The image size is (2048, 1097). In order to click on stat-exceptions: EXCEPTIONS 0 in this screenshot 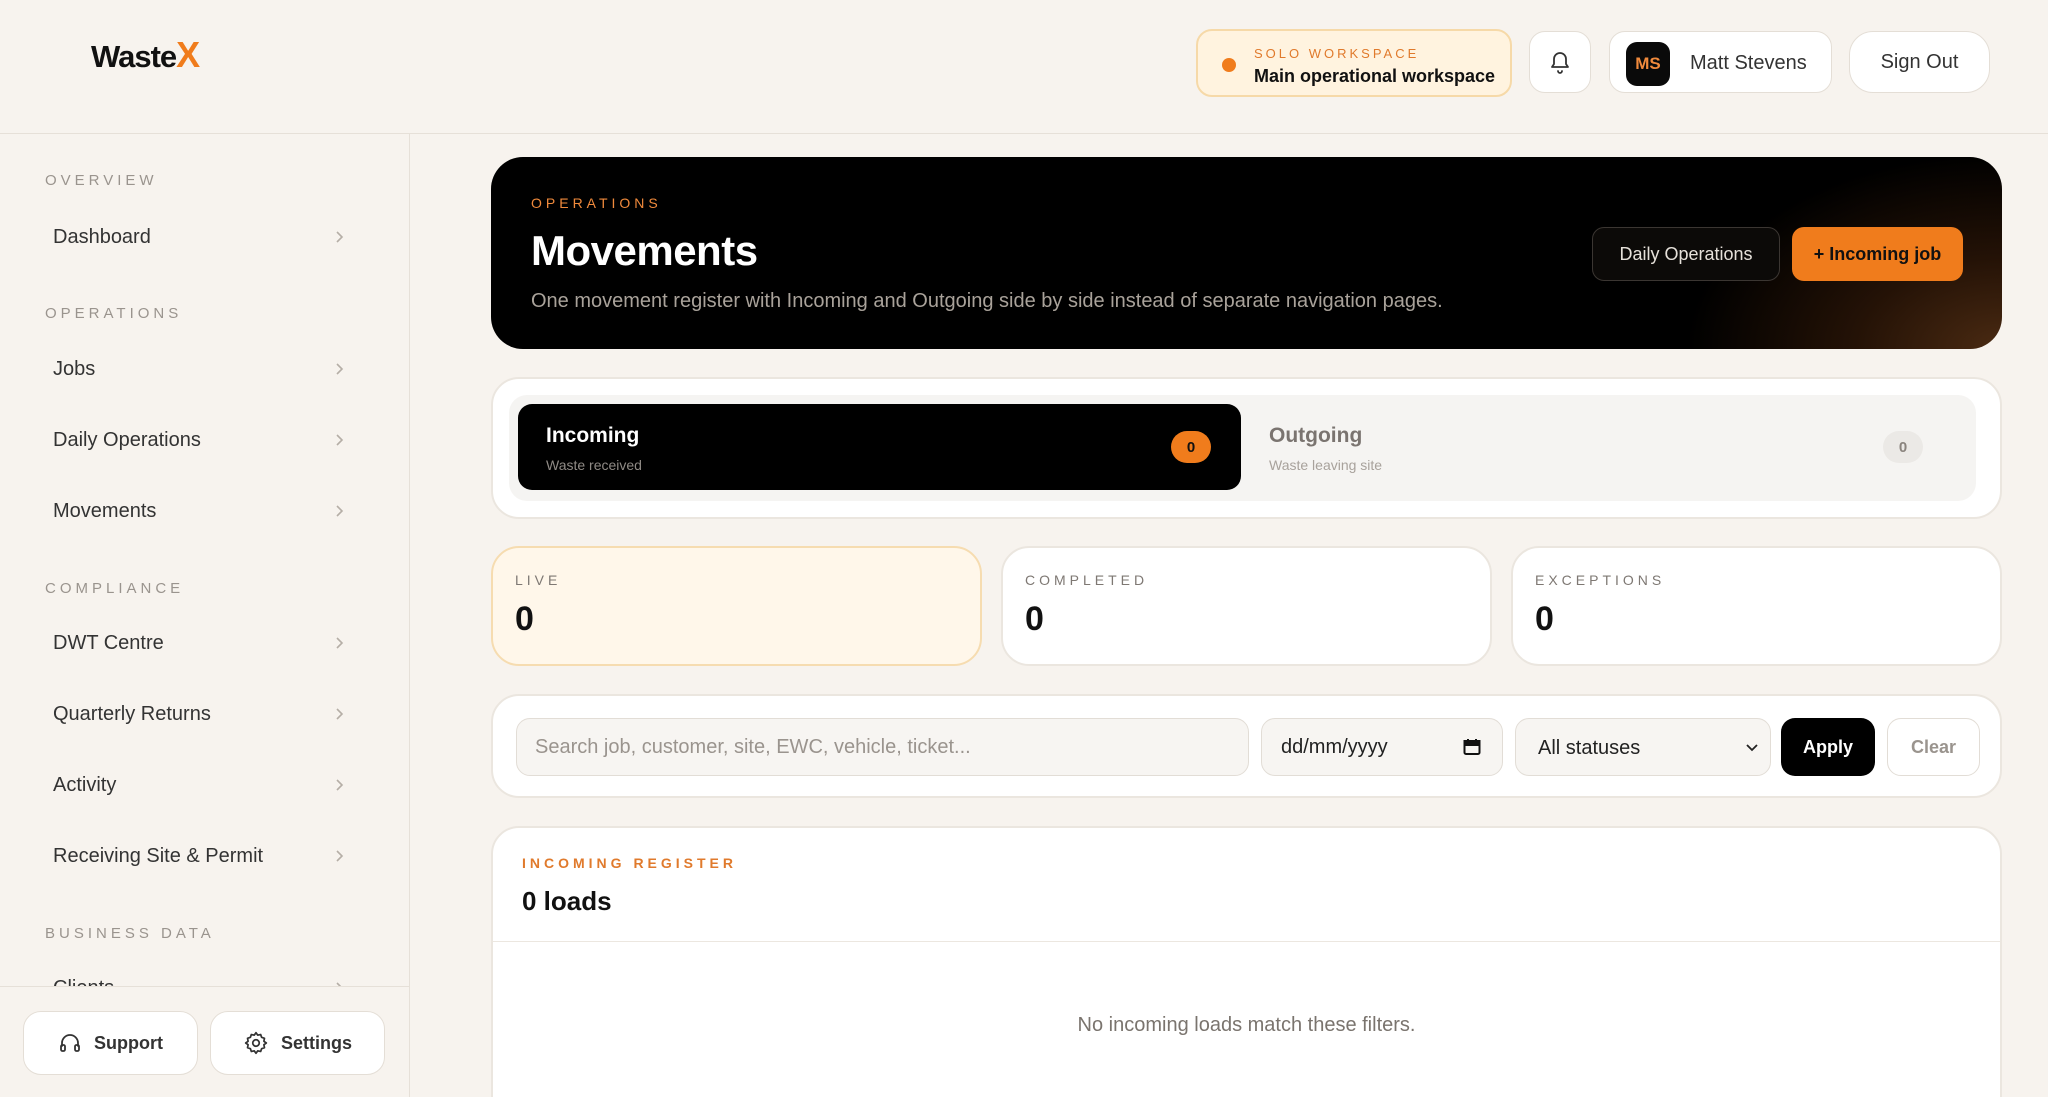, I will do `click(1756, 606)`.